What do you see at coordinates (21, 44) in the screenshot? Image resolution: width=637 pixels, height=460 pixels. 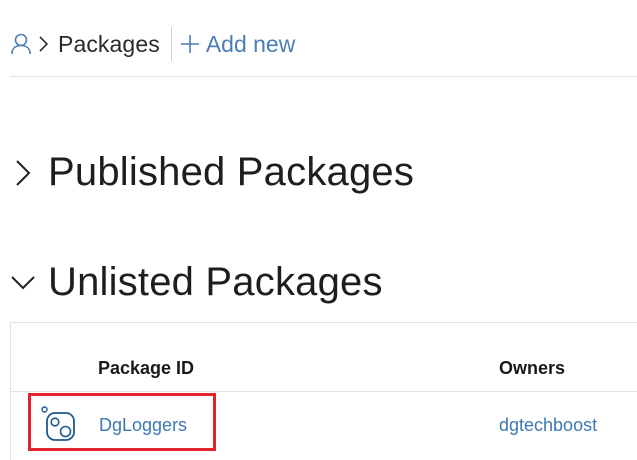 I see `user-icon` at bounding box center [21, 44].